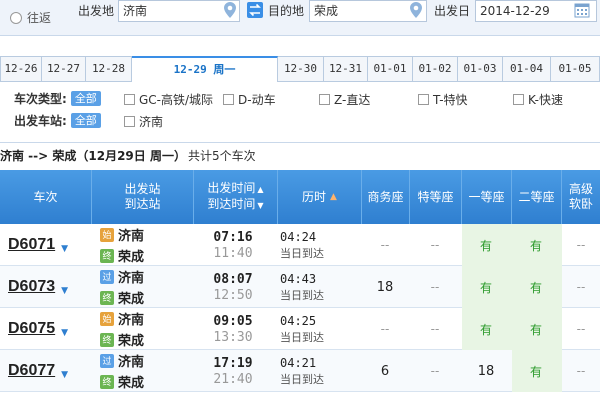 The width and height of the screenshot is (600, 400). What do you see at coordinates (385, 245) in the screenshot?
I see `business-seat: --` at bounding box center [385, 245].